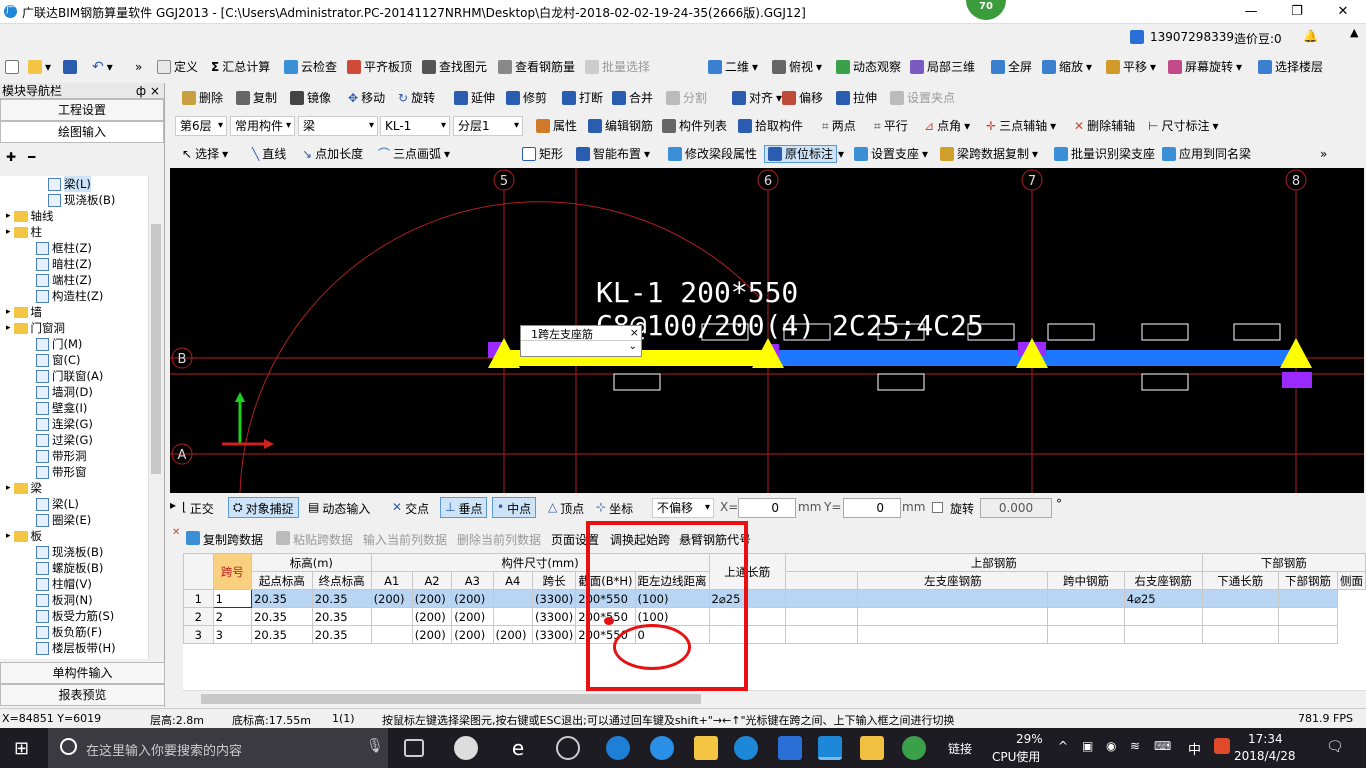 This screenshot has height=768, width=1366. What do you see at coordinates (1265, 739) in the screenshot?
I see `clock-time: 17:34` at bounding box center [1265, 739].